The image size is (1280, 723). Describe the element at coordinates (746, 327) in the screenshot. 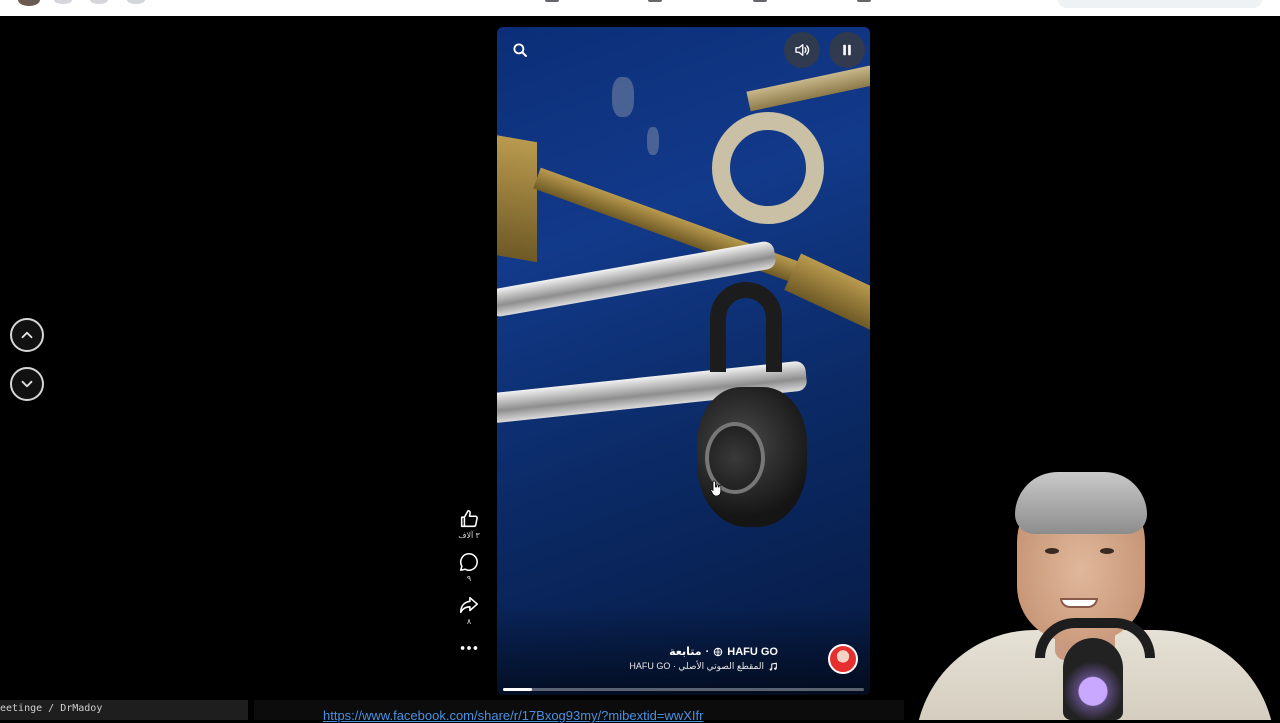

I see `padlock-shackle` at that location.